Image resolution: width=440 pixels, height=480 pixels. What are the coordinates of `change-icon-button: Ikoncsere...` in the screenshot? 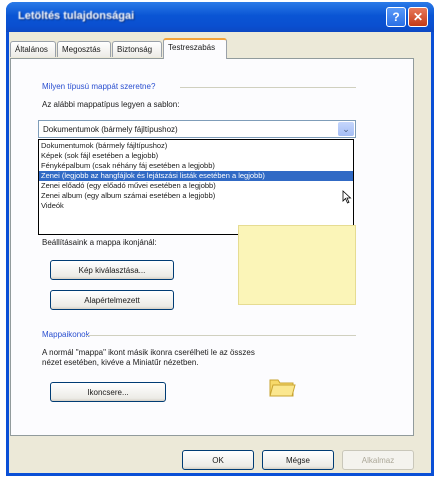 It's located at (108, 392).